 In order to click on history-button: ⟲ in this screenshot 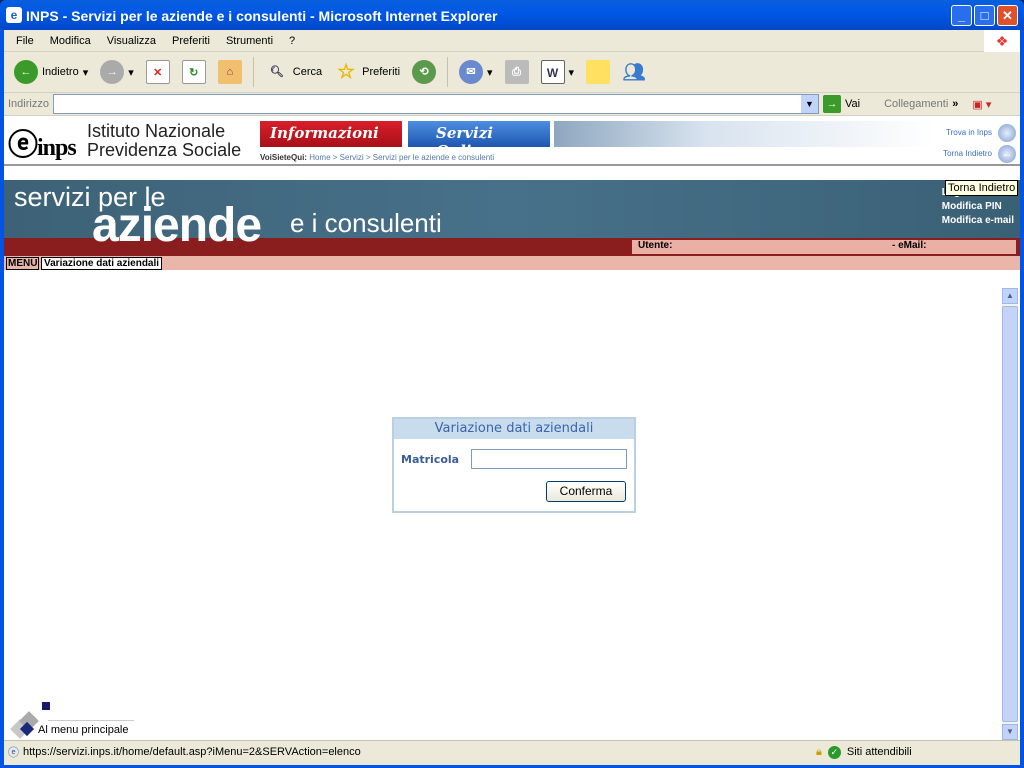, I will do `click(424, 72)`.